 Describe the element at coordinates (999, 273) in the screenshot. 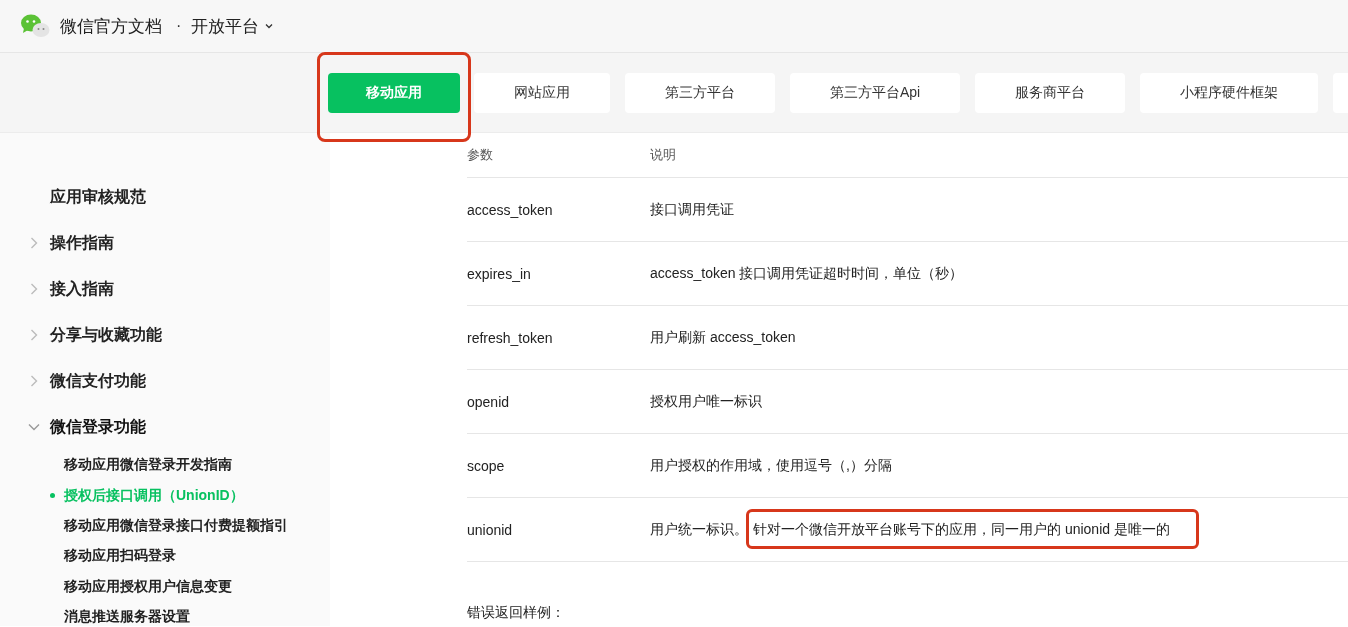

I see `table-cell: access_token 接口调用凭证超时时间，单位（秒）` at that location.